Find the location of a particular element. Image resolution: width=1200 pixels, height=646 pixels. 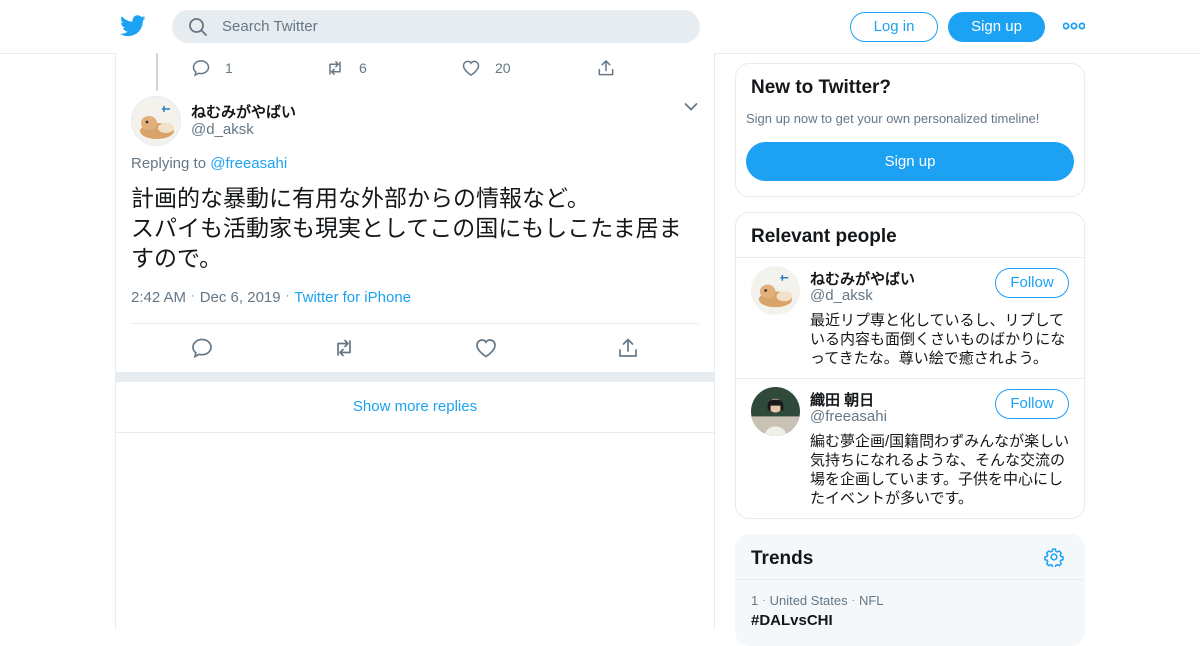

previous-tweet-actions: 1 6 20 is located at coordinates (415, 68).